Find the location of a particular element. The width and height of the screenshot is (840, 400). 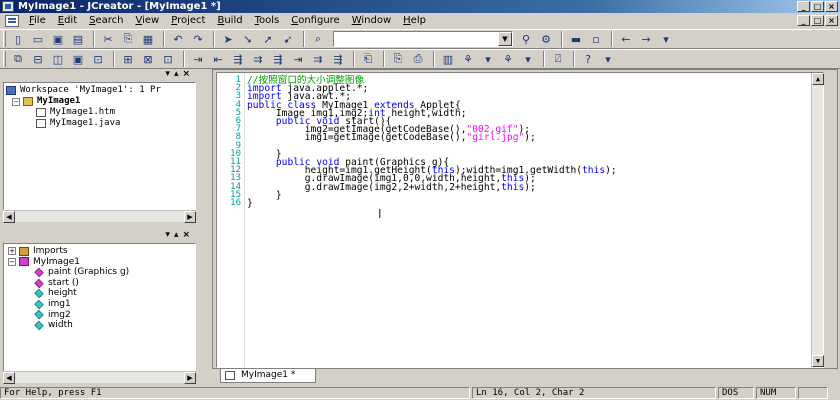

field-icon is located at coordinates (39, 315).